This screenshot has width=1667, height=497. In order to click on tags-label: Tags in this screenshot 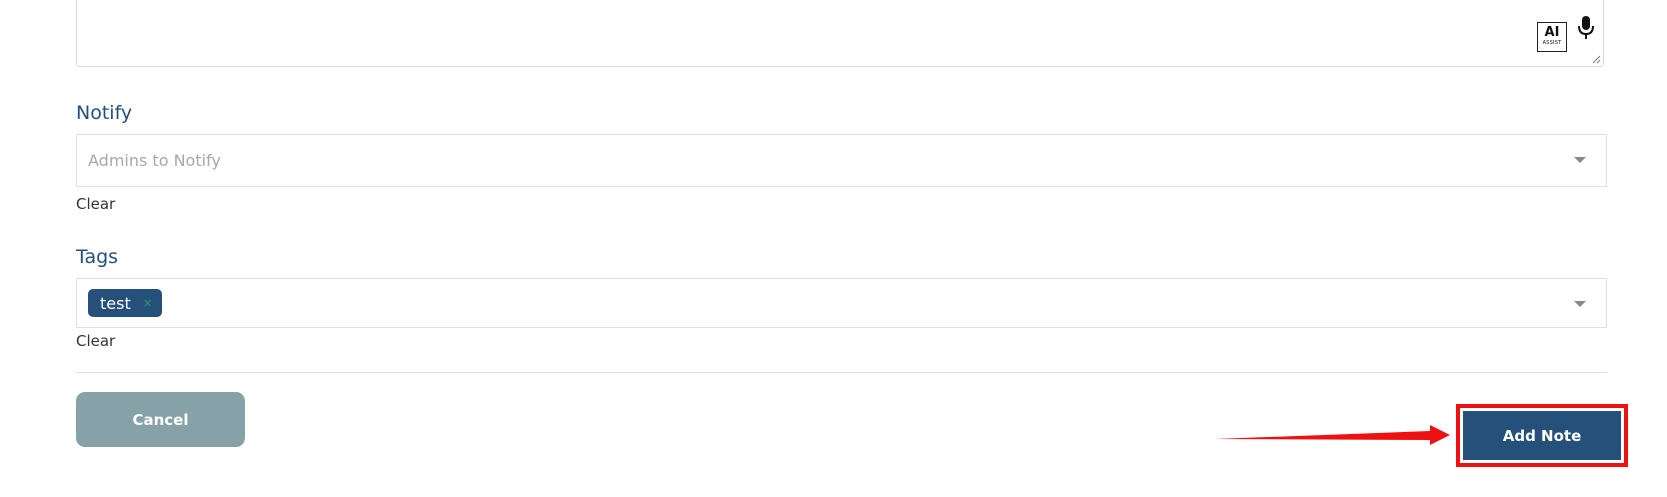, I will do `click(97, 257)`.